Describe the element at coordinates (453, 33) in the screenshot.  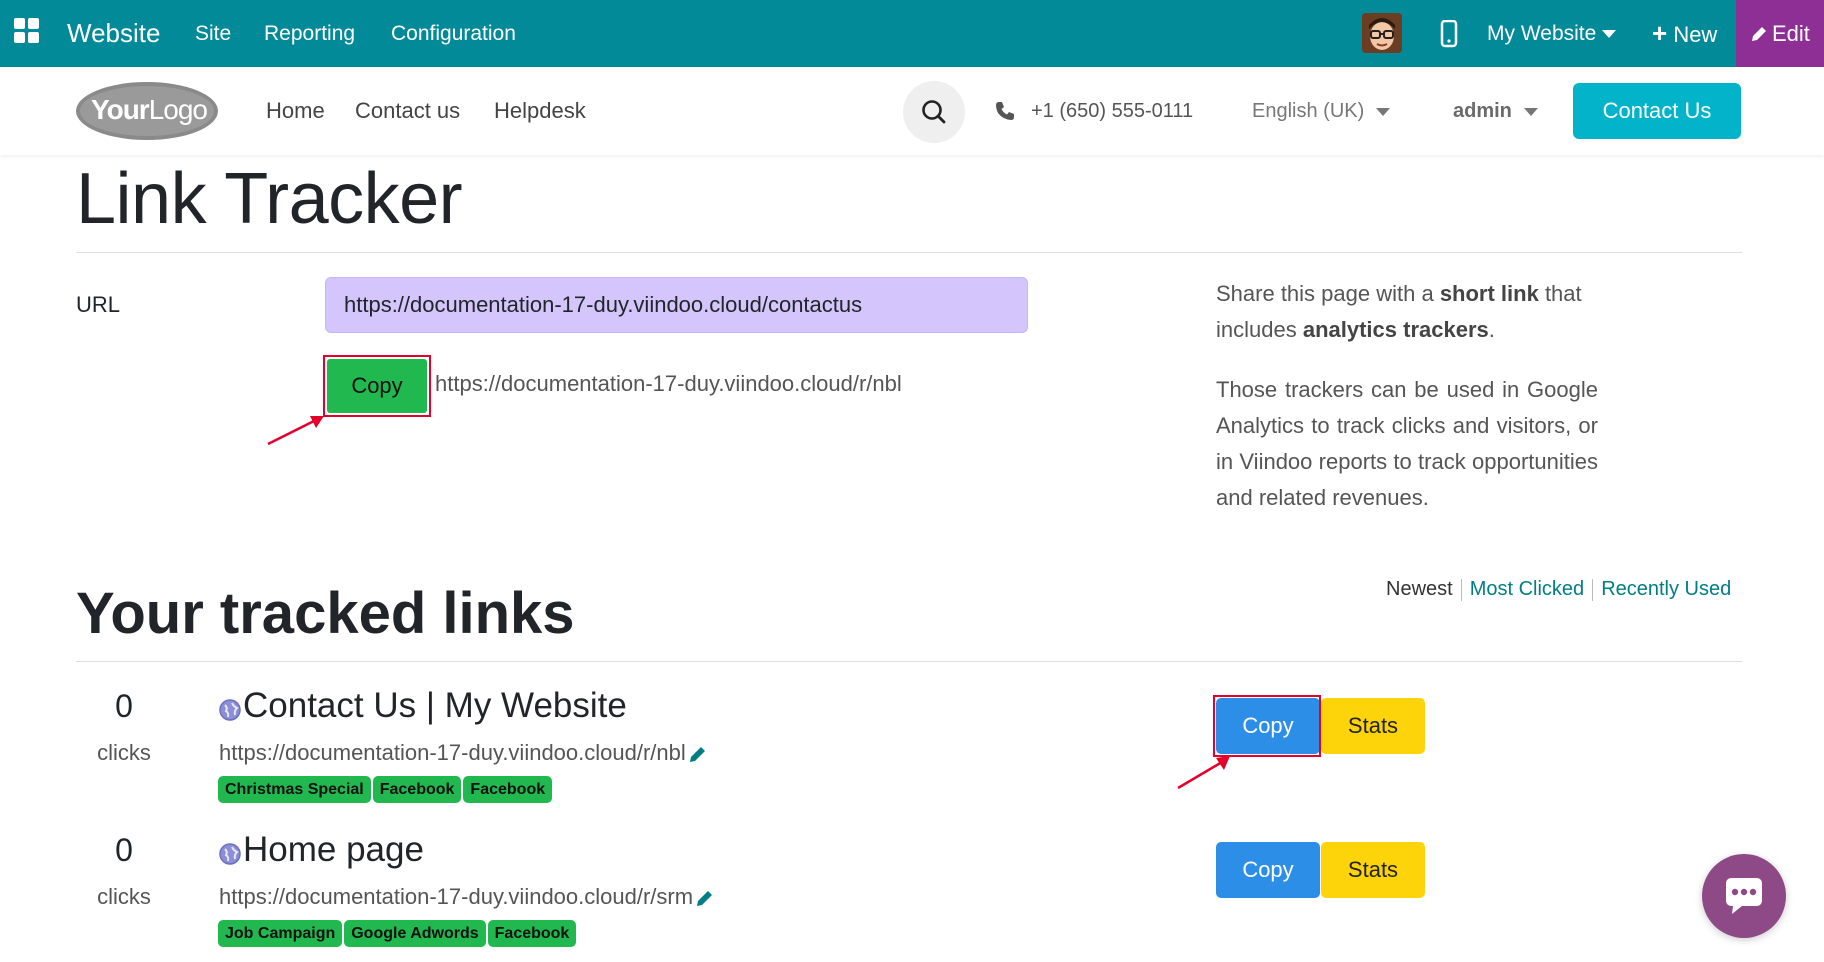
I see `menu-configuration: Configuration` at that location.